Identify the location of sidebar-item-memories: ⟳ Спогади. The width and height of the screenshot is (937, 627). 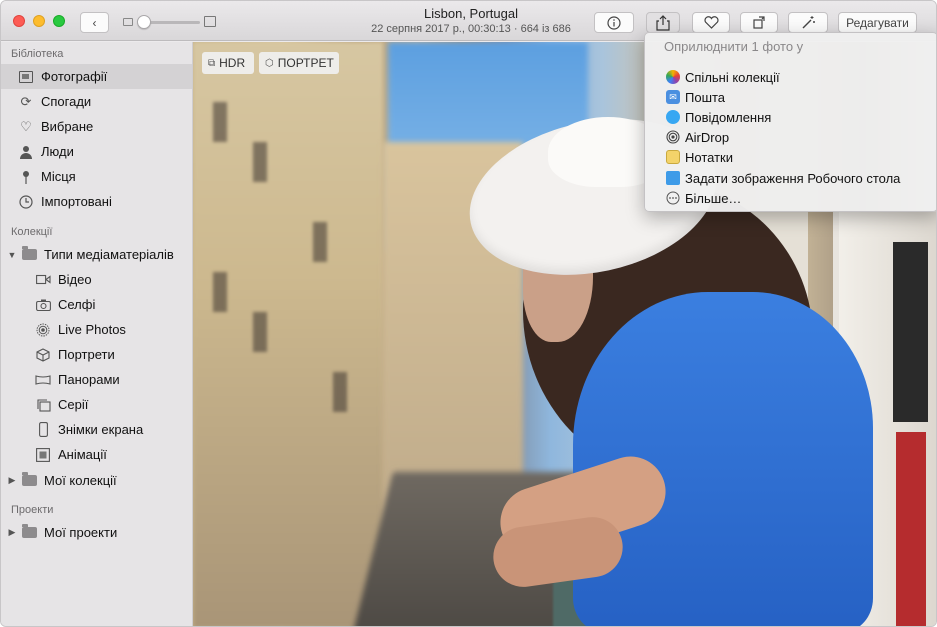
(96, 101).